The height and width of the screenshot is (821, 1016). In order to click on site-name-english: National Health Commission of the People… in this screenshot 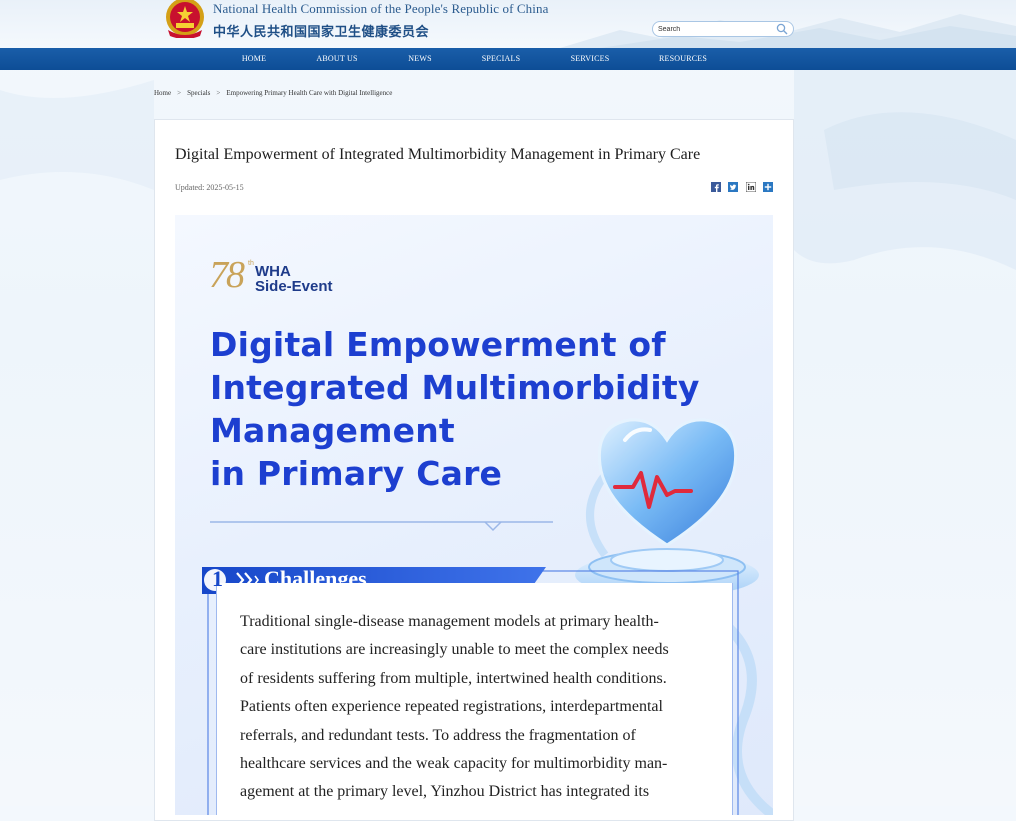, I will do `click(380, 9)`.